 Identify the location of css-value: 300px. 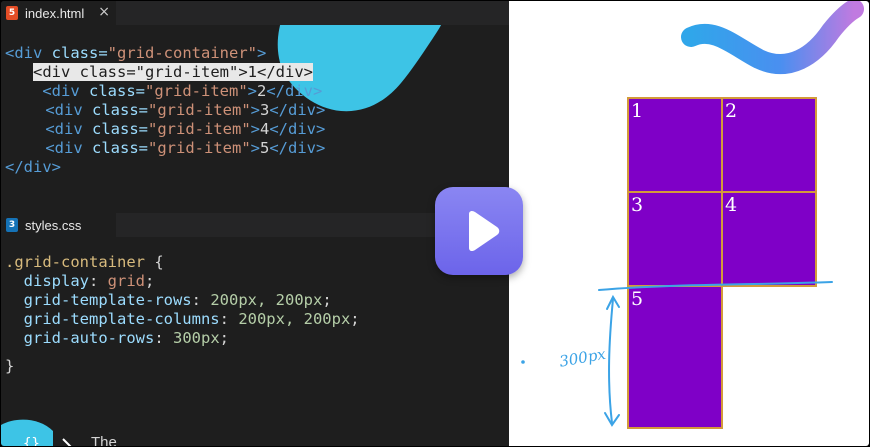
(196, 338).